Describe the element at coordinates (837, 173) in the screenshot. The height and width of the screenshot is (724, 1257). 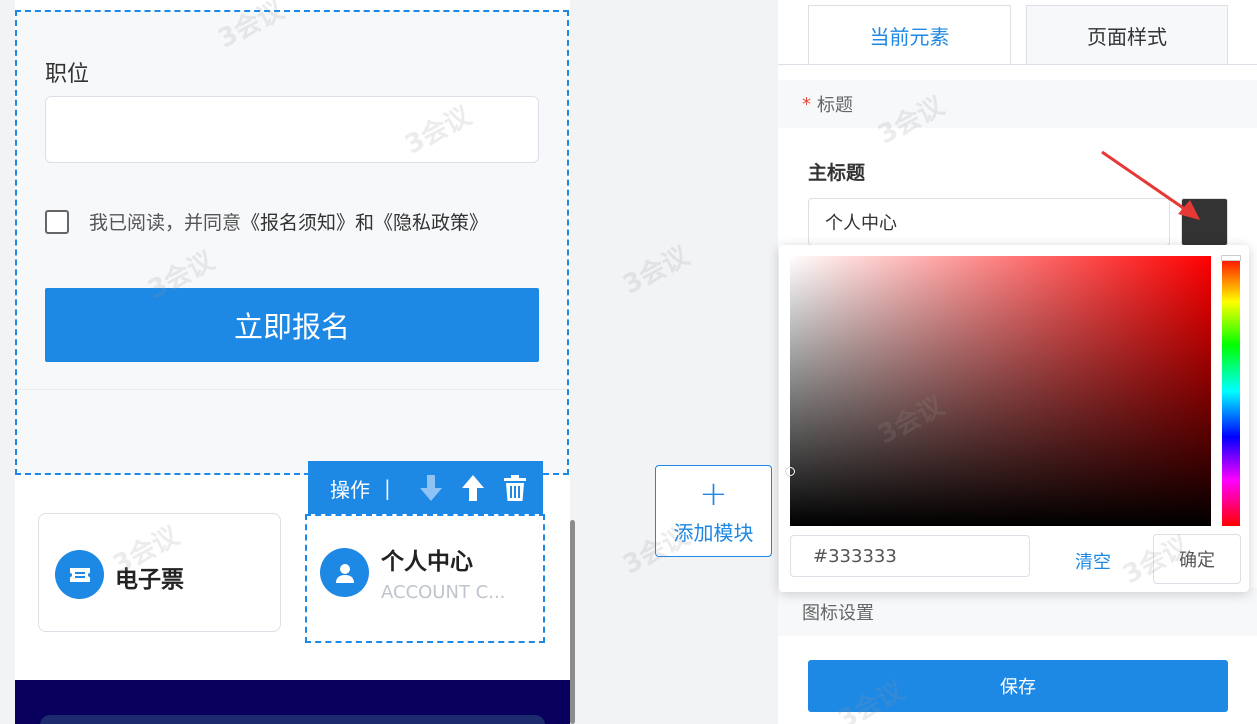
I see `main-title-label: 主标题` at that location.